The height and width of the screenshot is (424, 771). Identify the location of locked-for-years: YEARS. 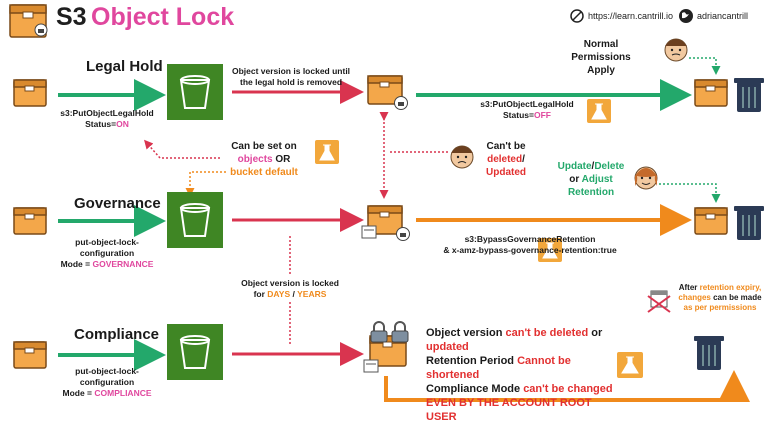
(312, 294).